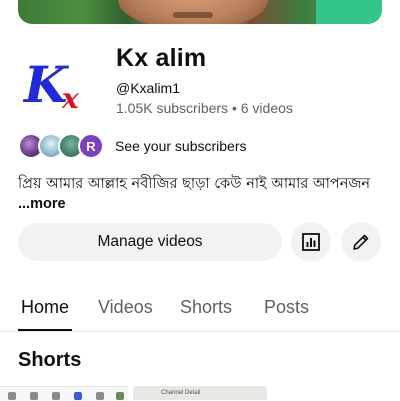  I want to click on manage-videos-button: Manage videos, so click(150, 242).